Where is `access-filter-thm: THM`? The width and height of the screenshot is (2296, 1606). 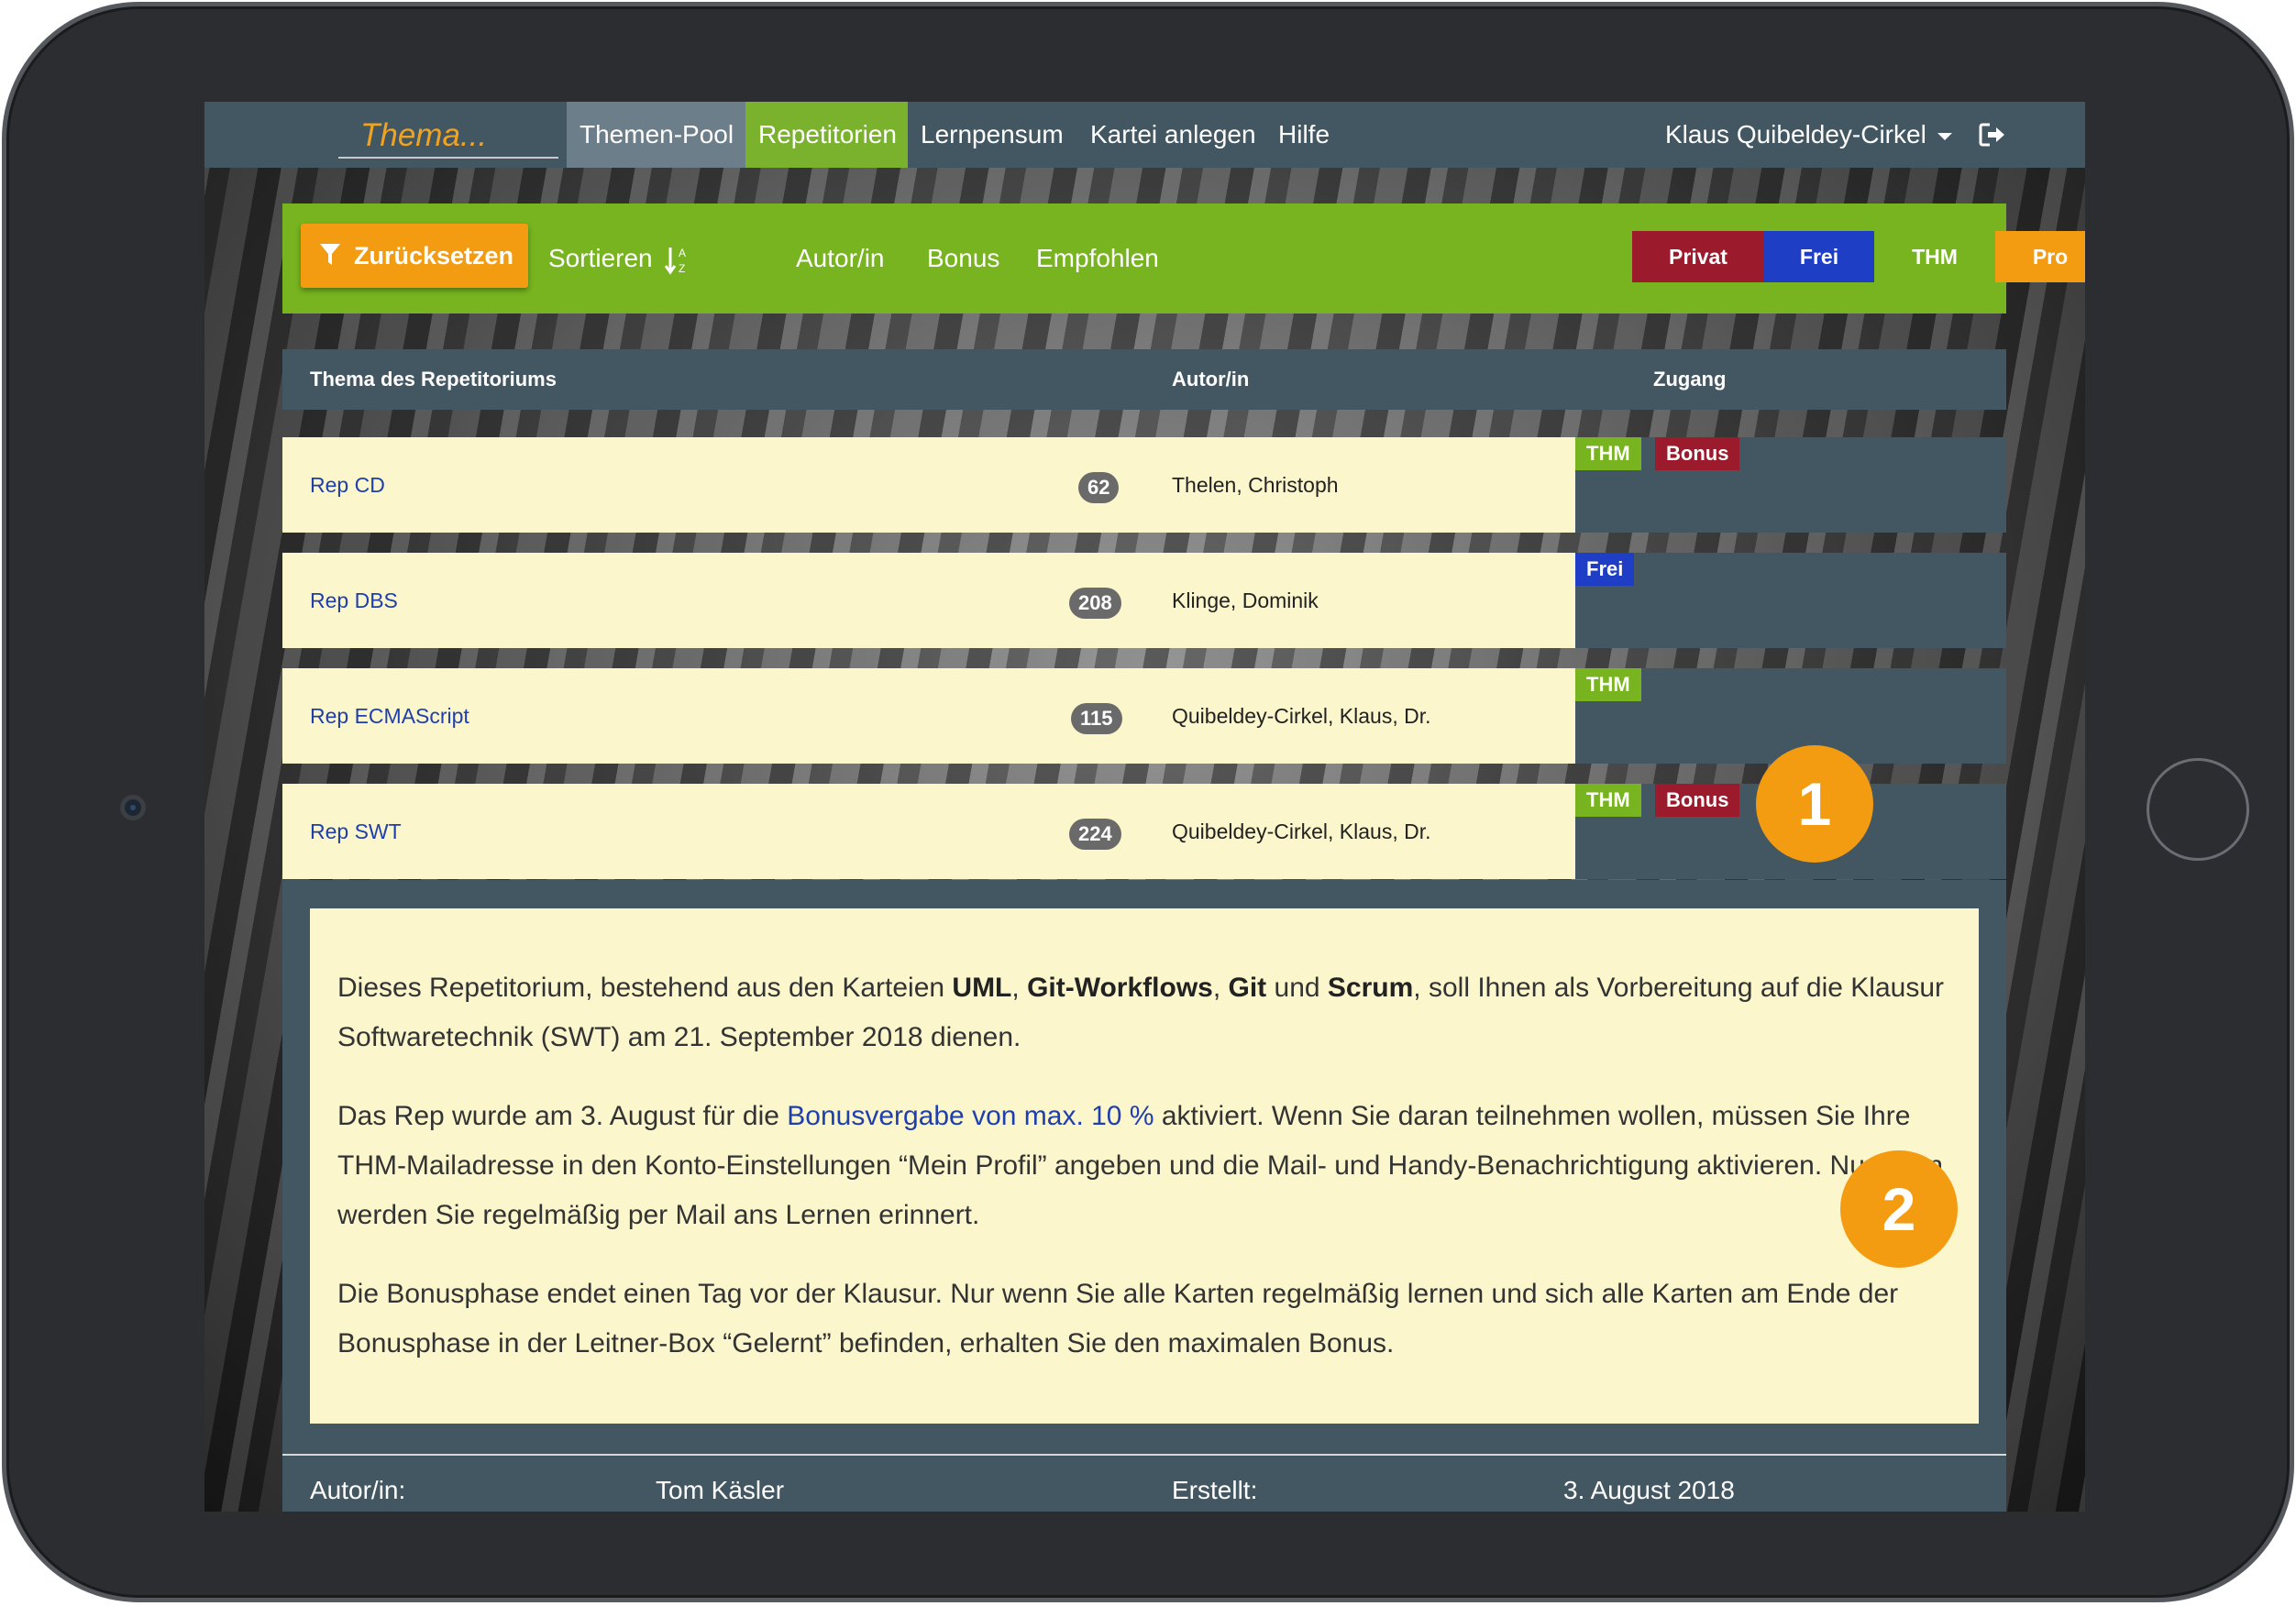
access-filter-thm: THM is located at coordinates (1934, 256).